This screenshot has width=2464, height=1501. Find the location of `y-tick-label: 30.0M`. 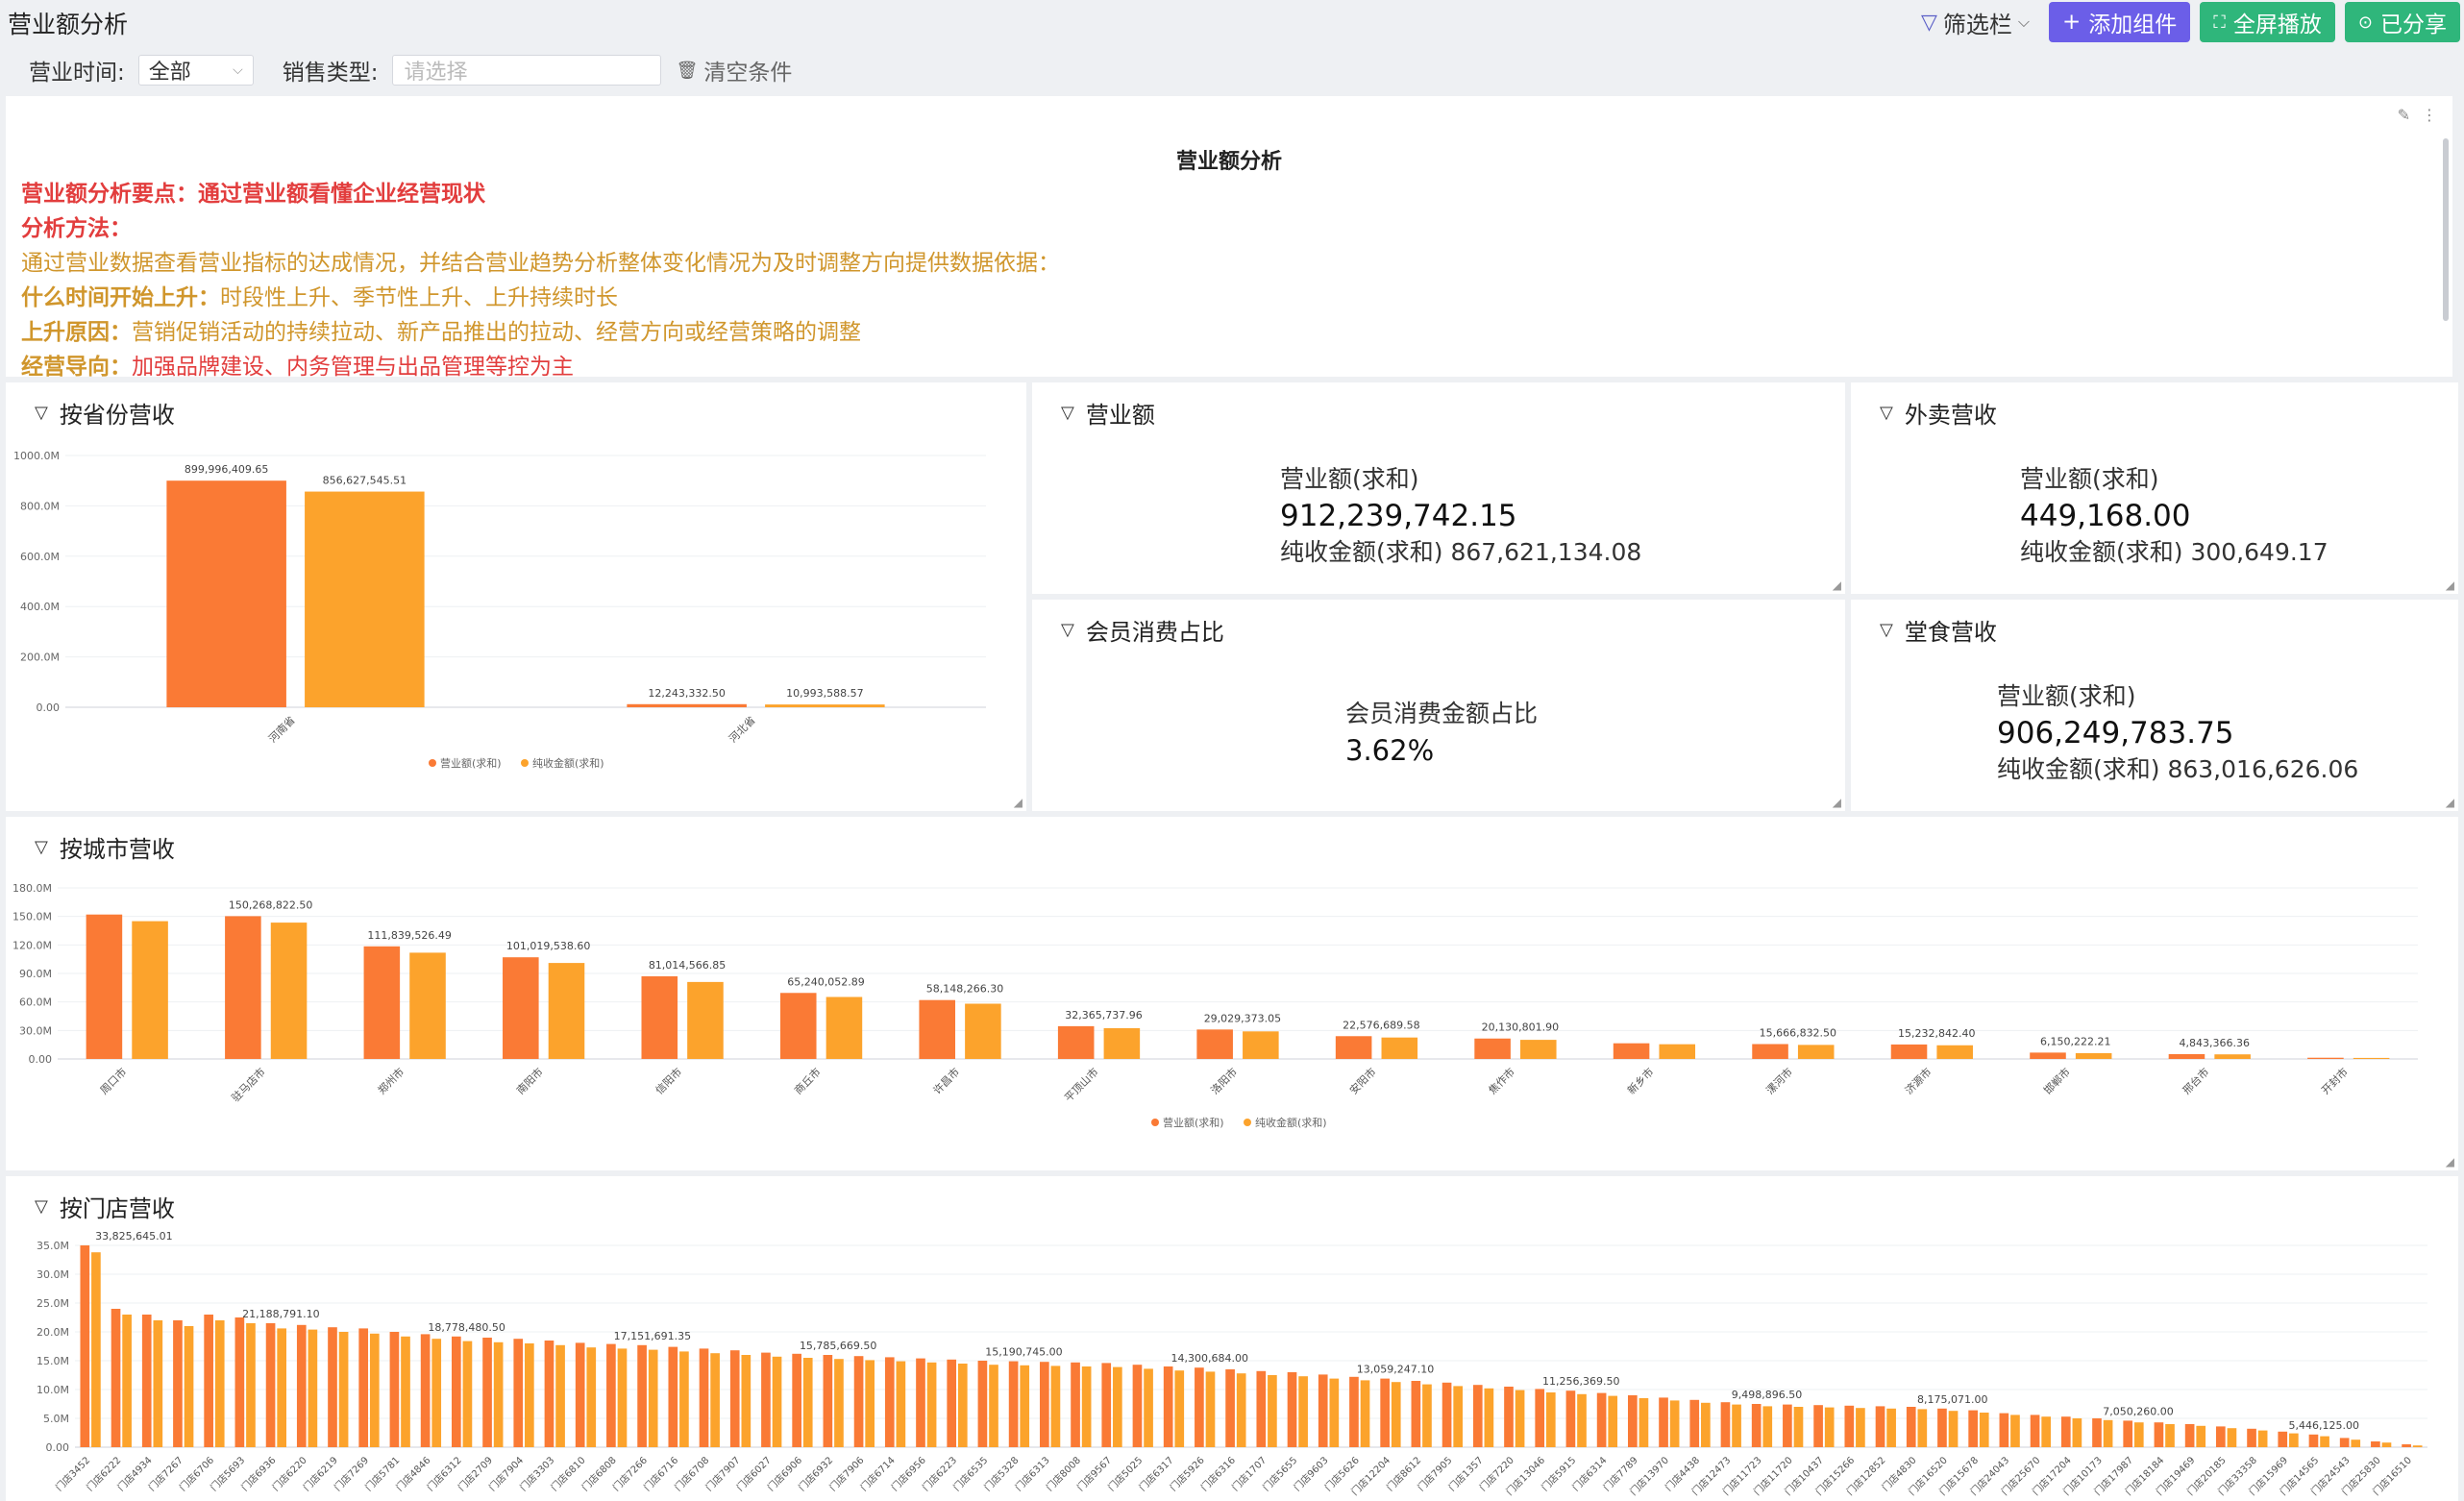

y-tick-label: 30.0M is located at coordinates (53, 1274).